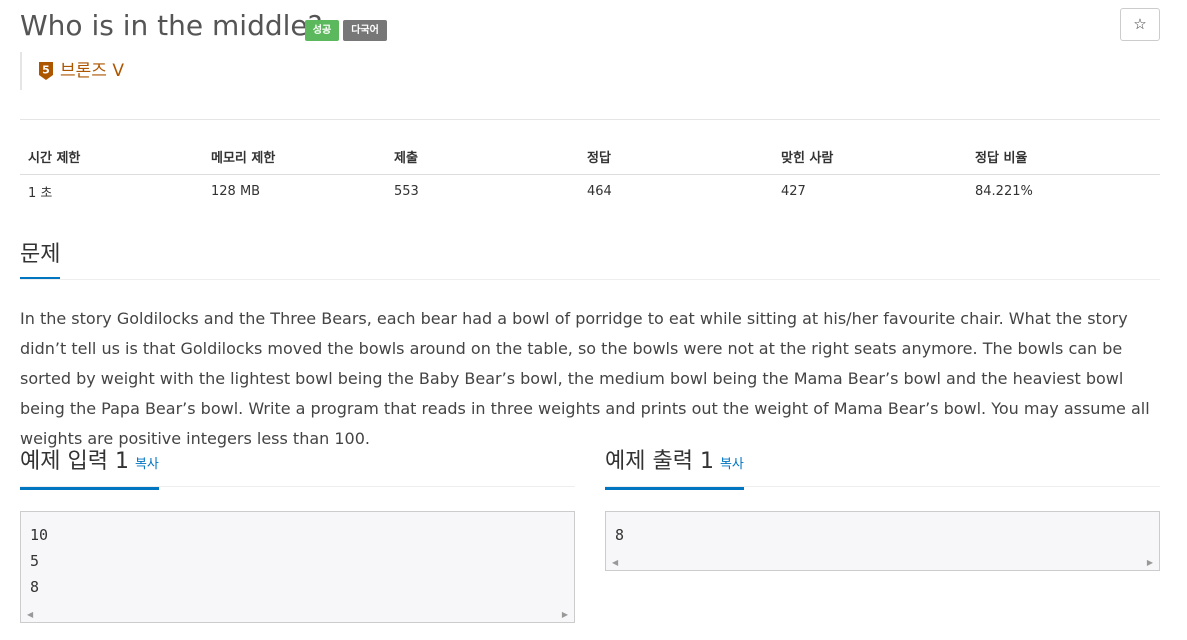 Image resolution: width=1187 pixels, height=640 pixels. What do you see at coordinates (297, 469) in the screenshot?
I see `sample-input-header: 예제 입력 1 복사` at bounding box center [297, 469].